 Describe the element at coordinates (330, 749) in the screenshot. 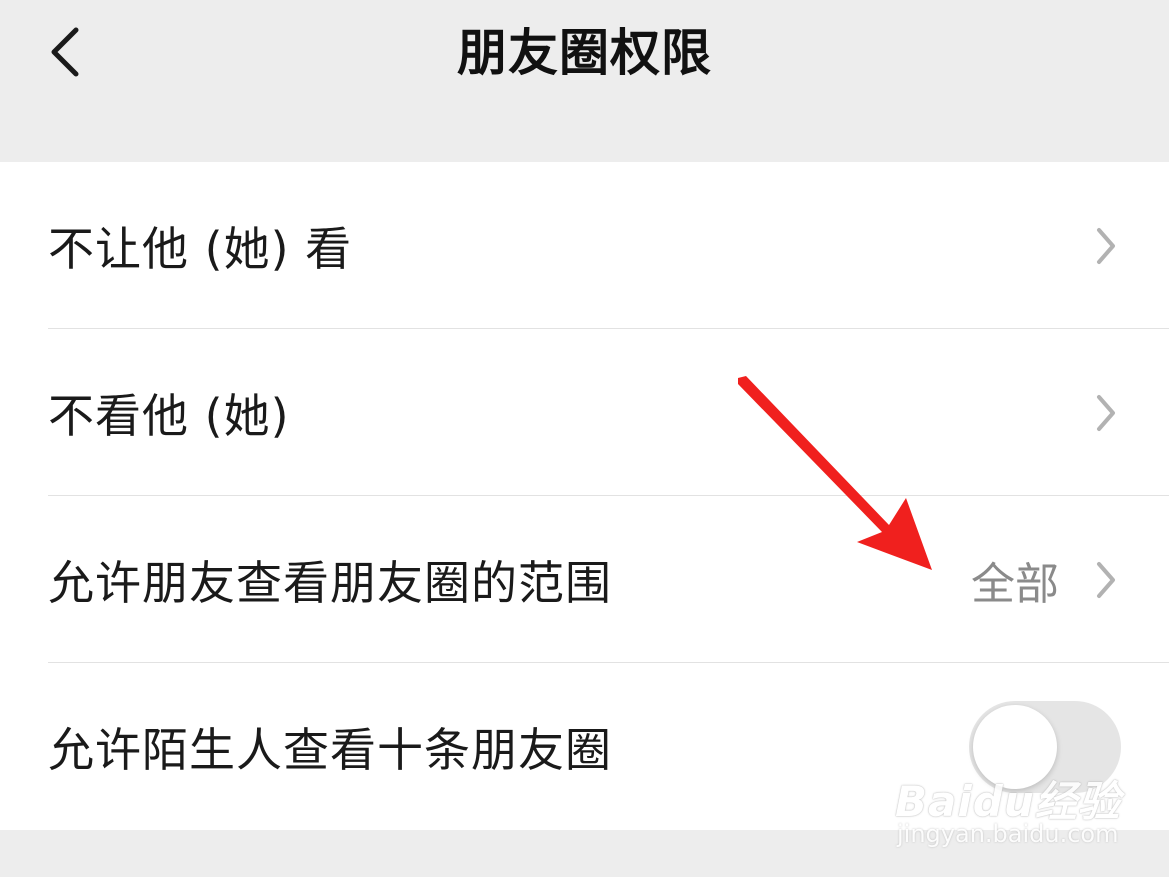

I see `setting-label: 允许陌生人查看十条朋友圈` at that location.